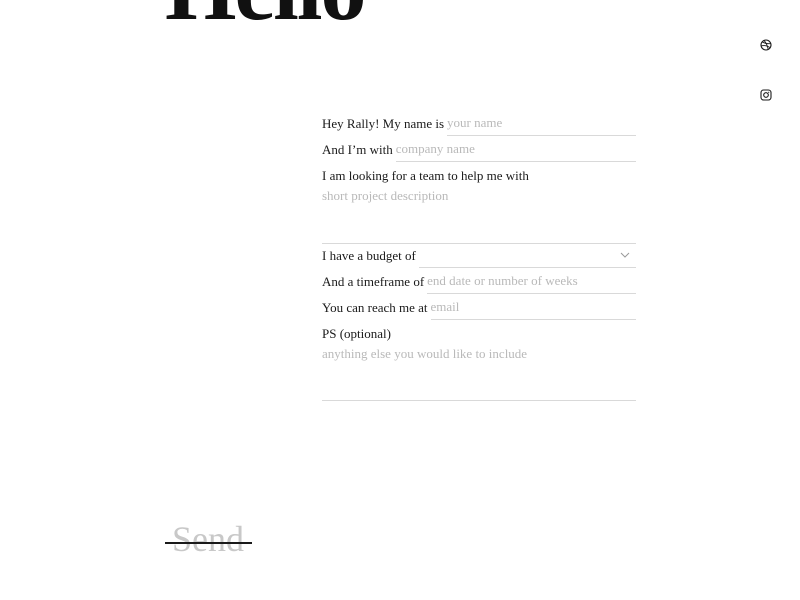  I want to click on email-row: You can reach me at, so click(479, 307).